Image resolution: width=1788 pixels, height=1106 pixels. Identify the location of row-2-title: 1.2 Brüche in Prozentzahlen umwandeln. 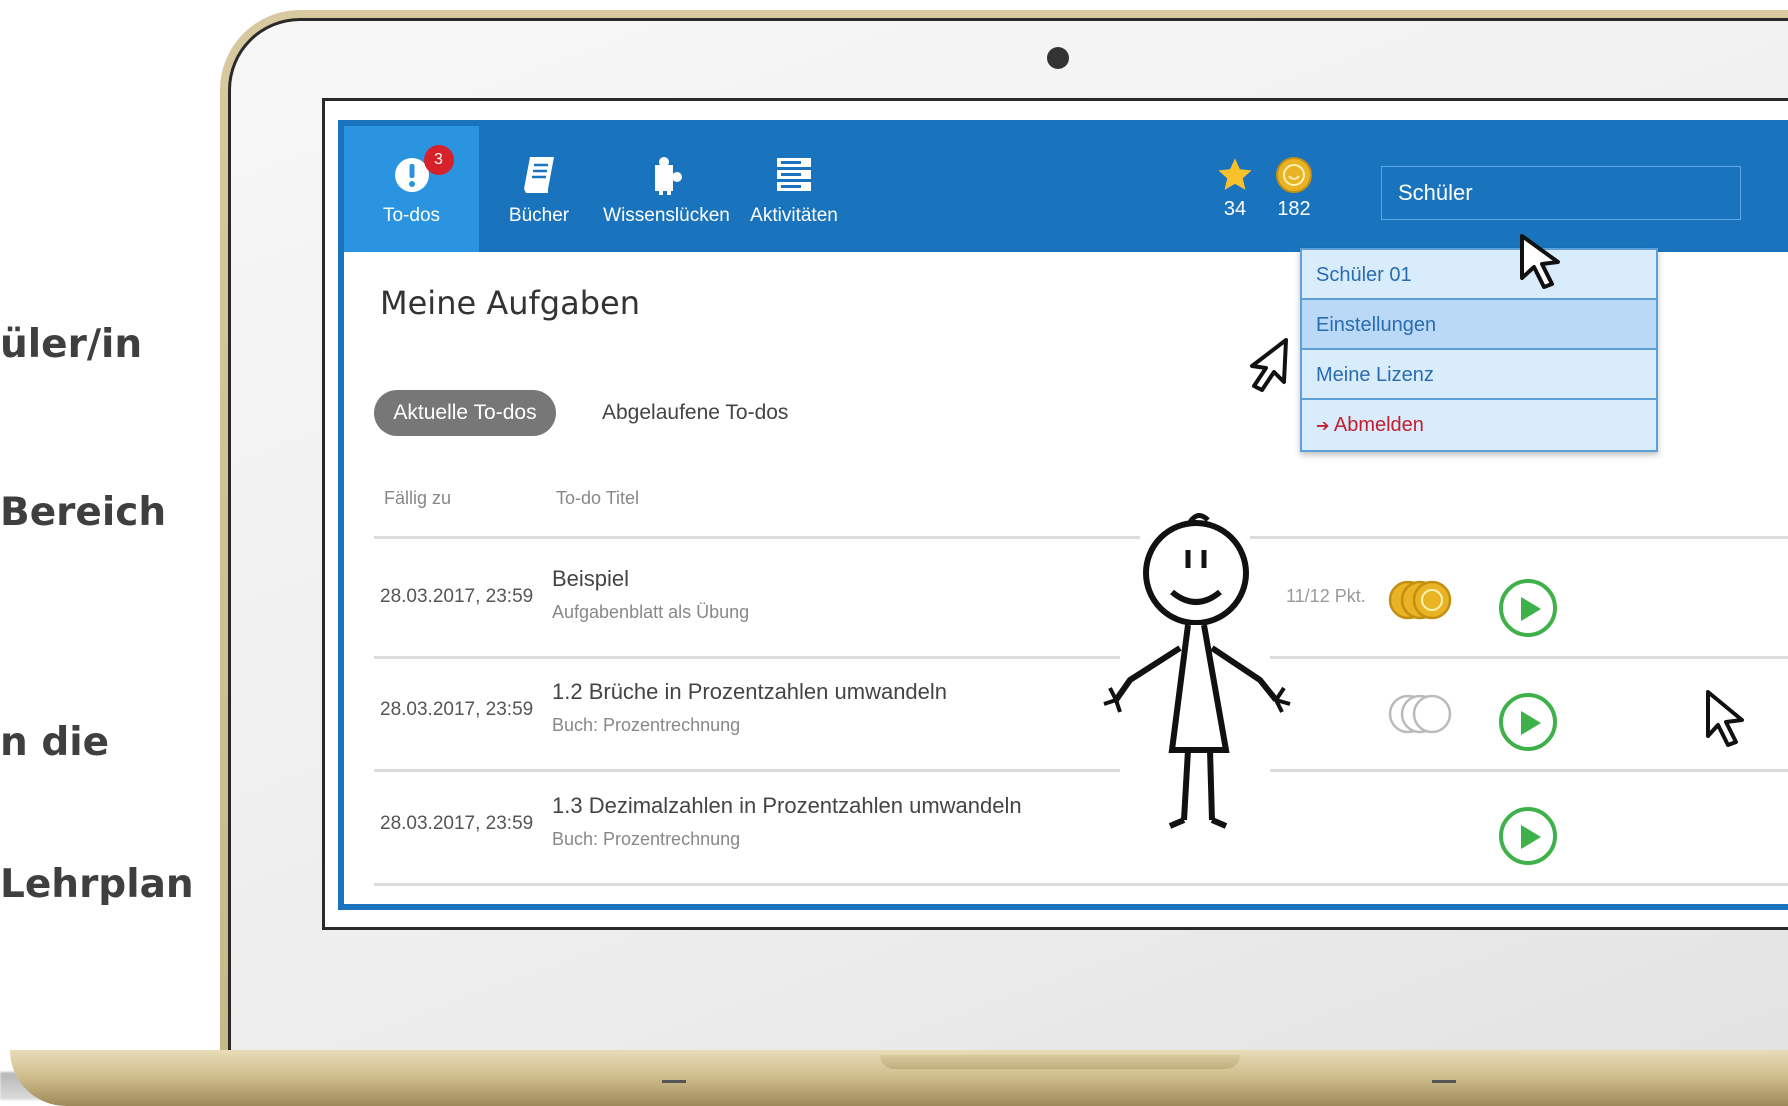
(749, 692).